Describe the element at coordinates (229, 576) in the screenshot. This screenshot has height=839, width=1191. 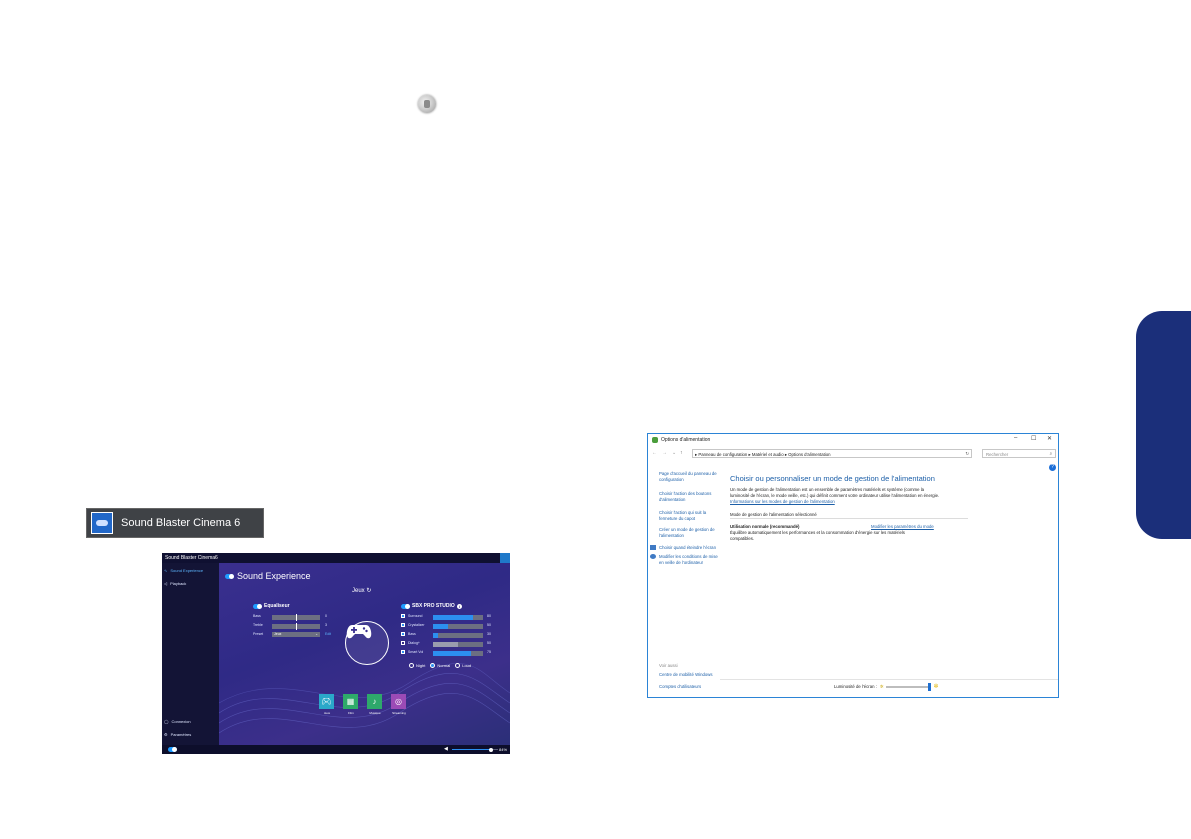
I see `sound-experience-toggle` at that location.